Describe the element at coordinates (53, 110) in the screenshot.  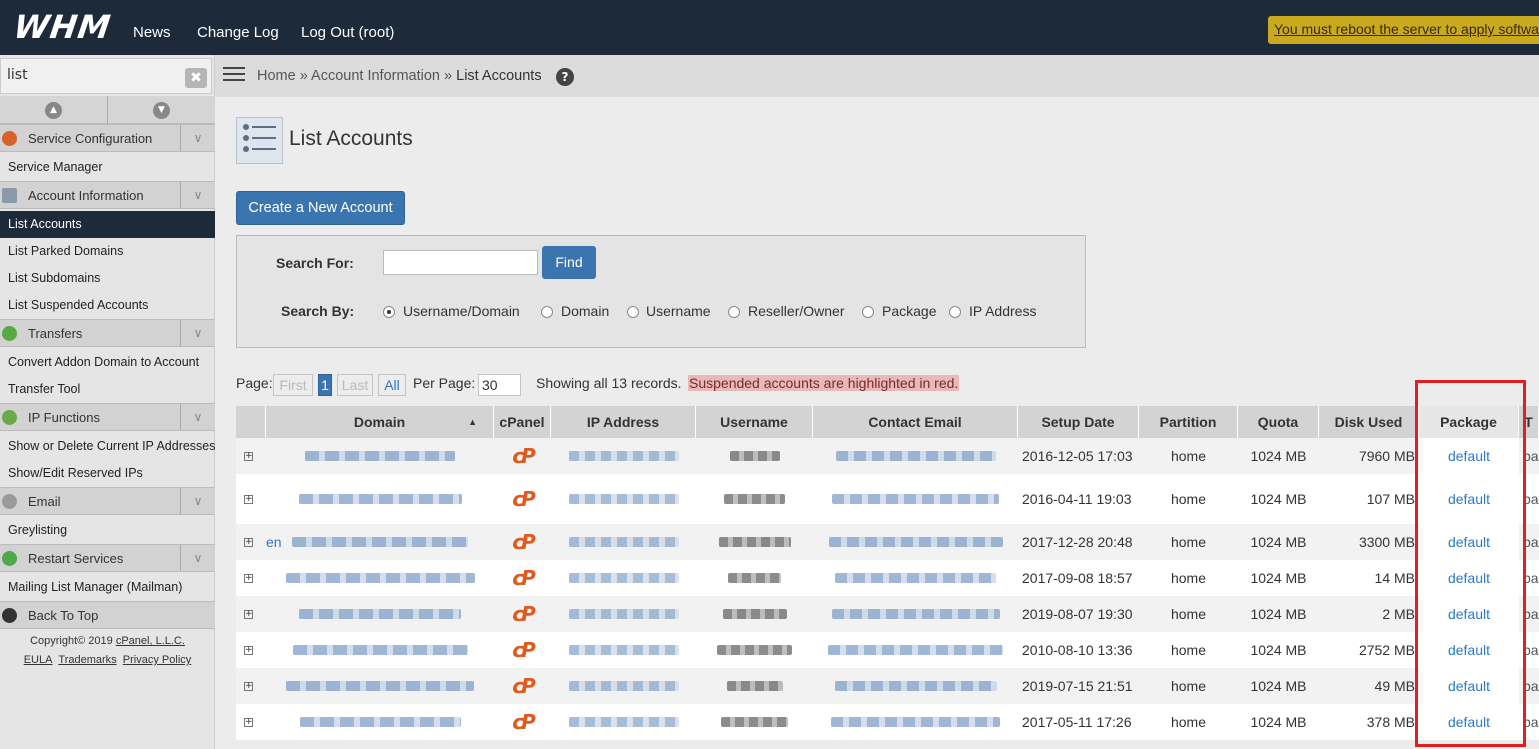
I see `collapse-all-icon: ▲` at that location.